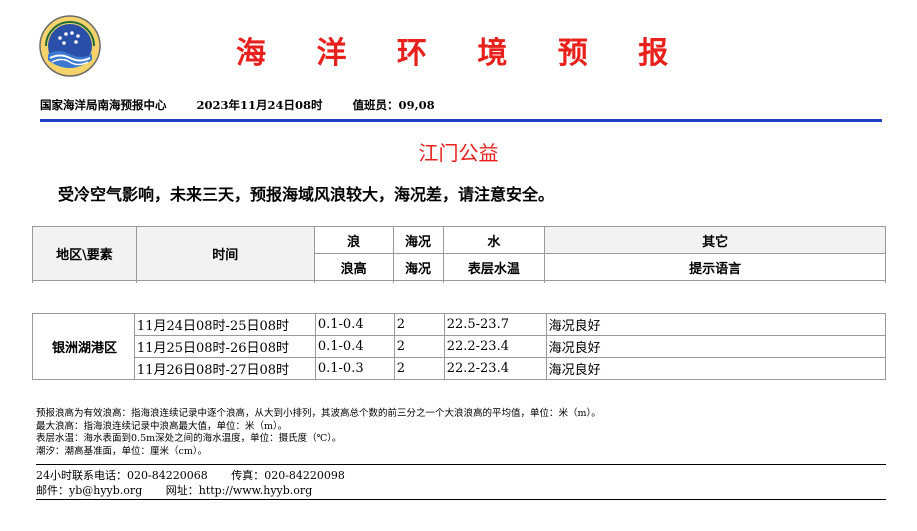  I want to click on note-line: 潮汐：潮高基准面，单位：厘米（cm）。, so click(122, 451).